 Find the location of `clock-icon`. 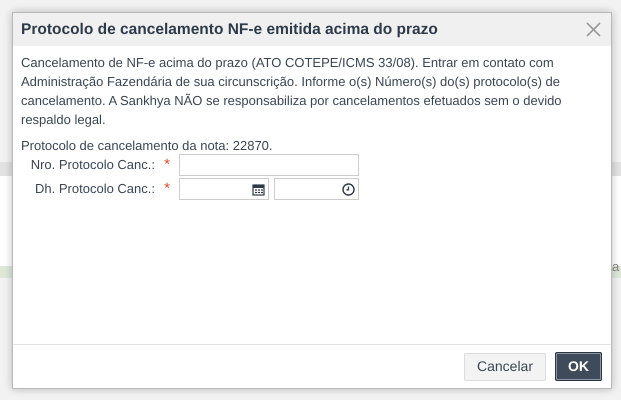

clock-icon is located at coordinates (348, 189).